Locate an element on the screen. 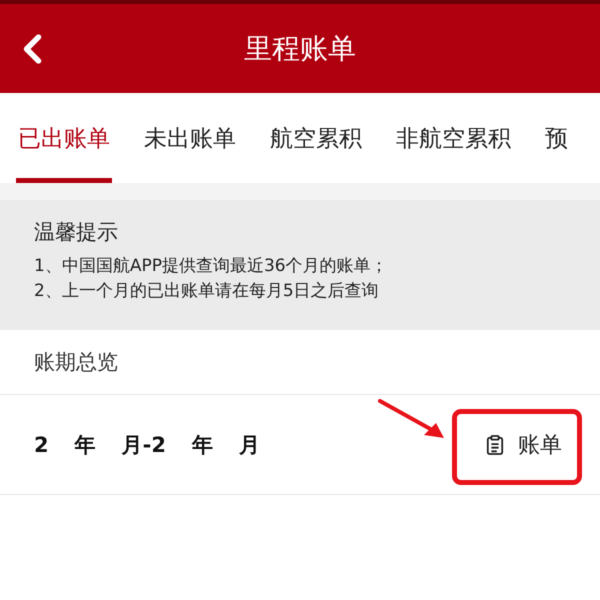  tab: 未出账单 is located at coordinates (190, 140).